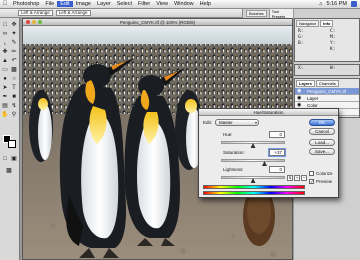 This screenshot has height=260, width=360. I want to click on menu-help: Help, so click(205, 4).